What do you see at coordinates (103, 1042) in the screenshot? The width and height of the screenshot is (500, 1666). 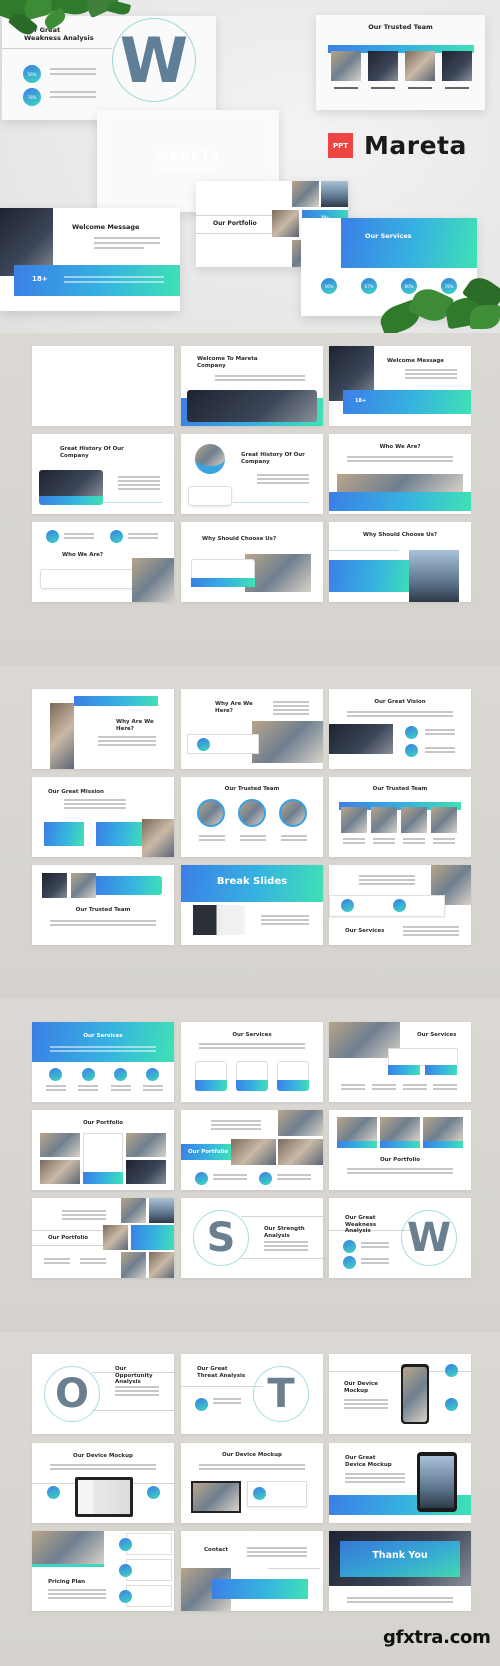 I see `services-header-band` at bounding box center [103, 1042].